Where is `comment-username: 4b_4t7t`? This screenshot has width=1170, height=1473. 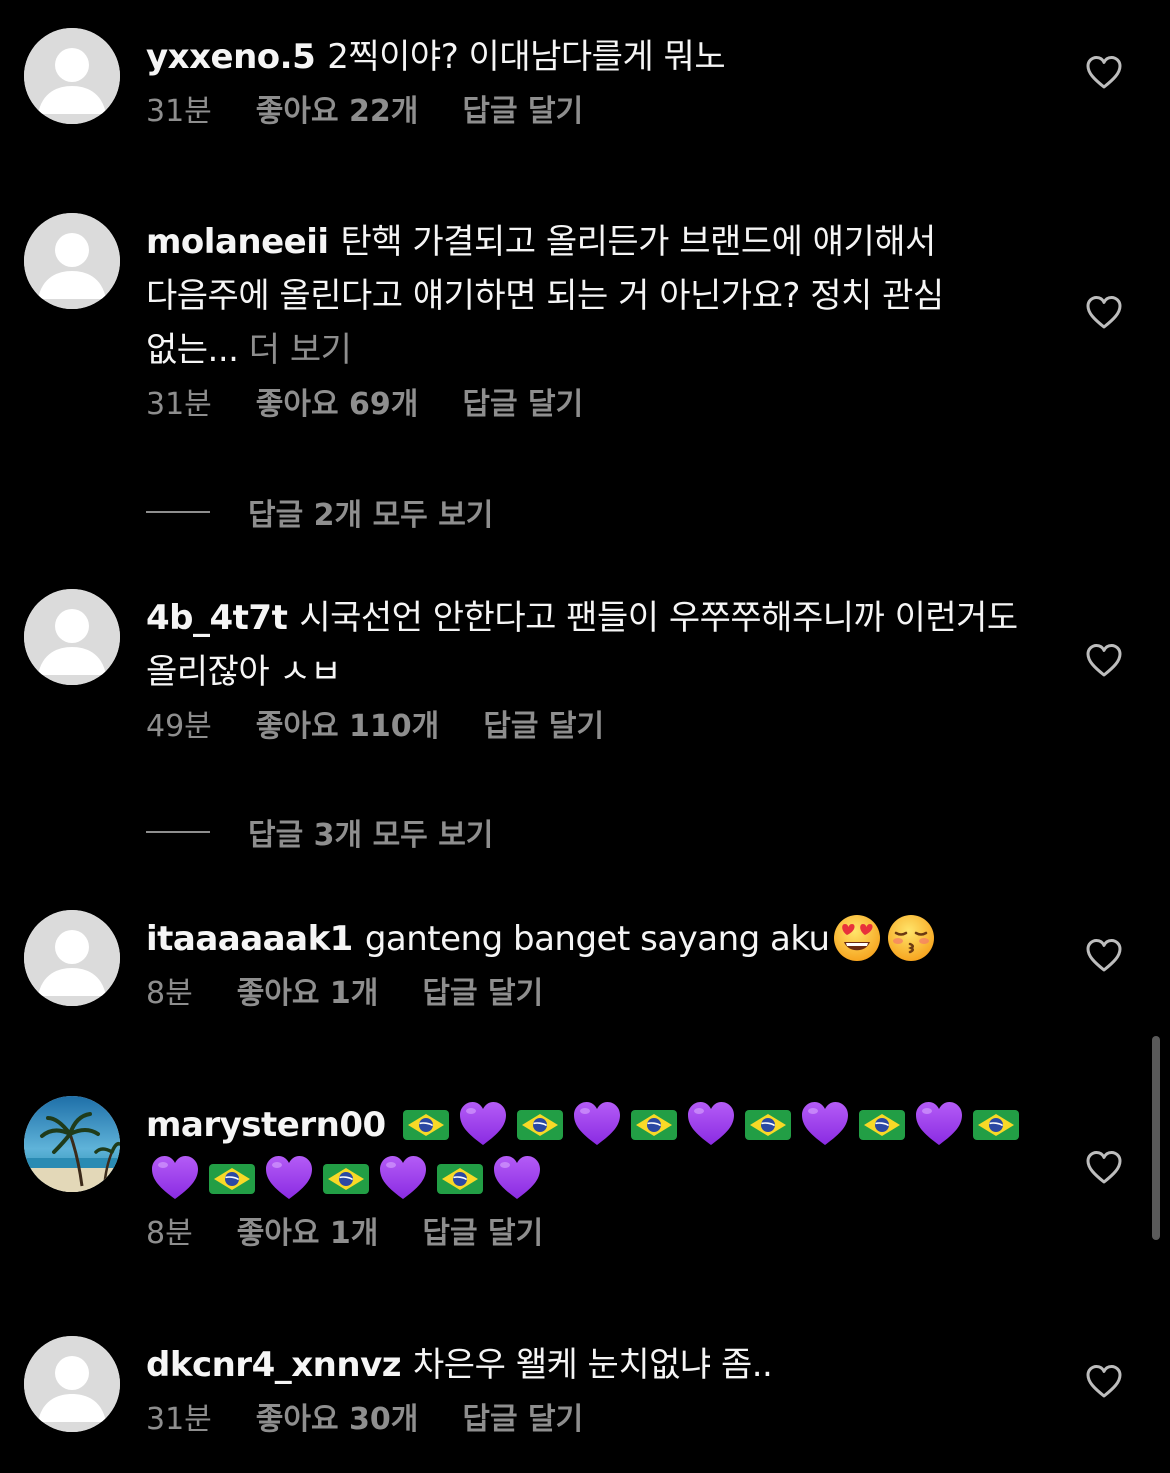
comment-username: 4b_4t7t is located at coordinates (217, 618).